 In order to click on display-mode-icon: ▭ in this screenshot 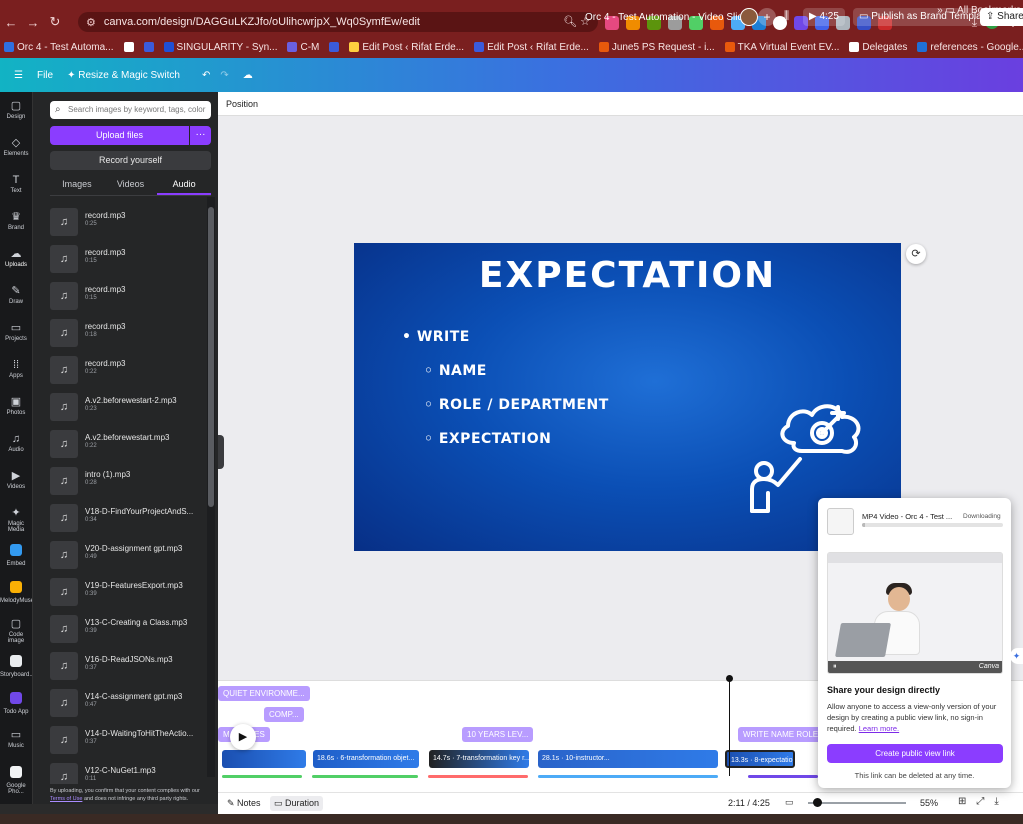, I will do `click(789, 802)`.